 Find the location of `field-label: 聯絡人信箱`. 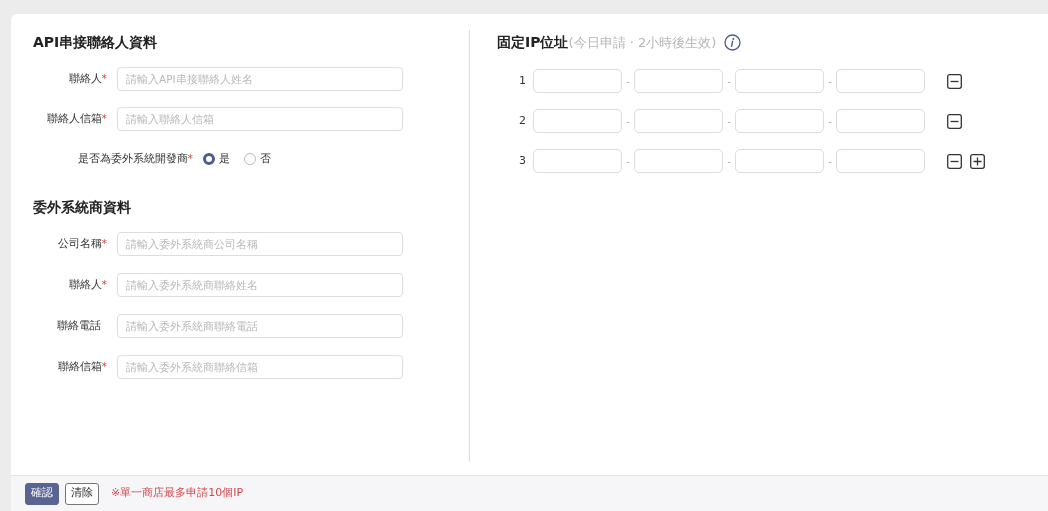

field-label: 聯絡人信箱 is located at coordinates (74, 118).